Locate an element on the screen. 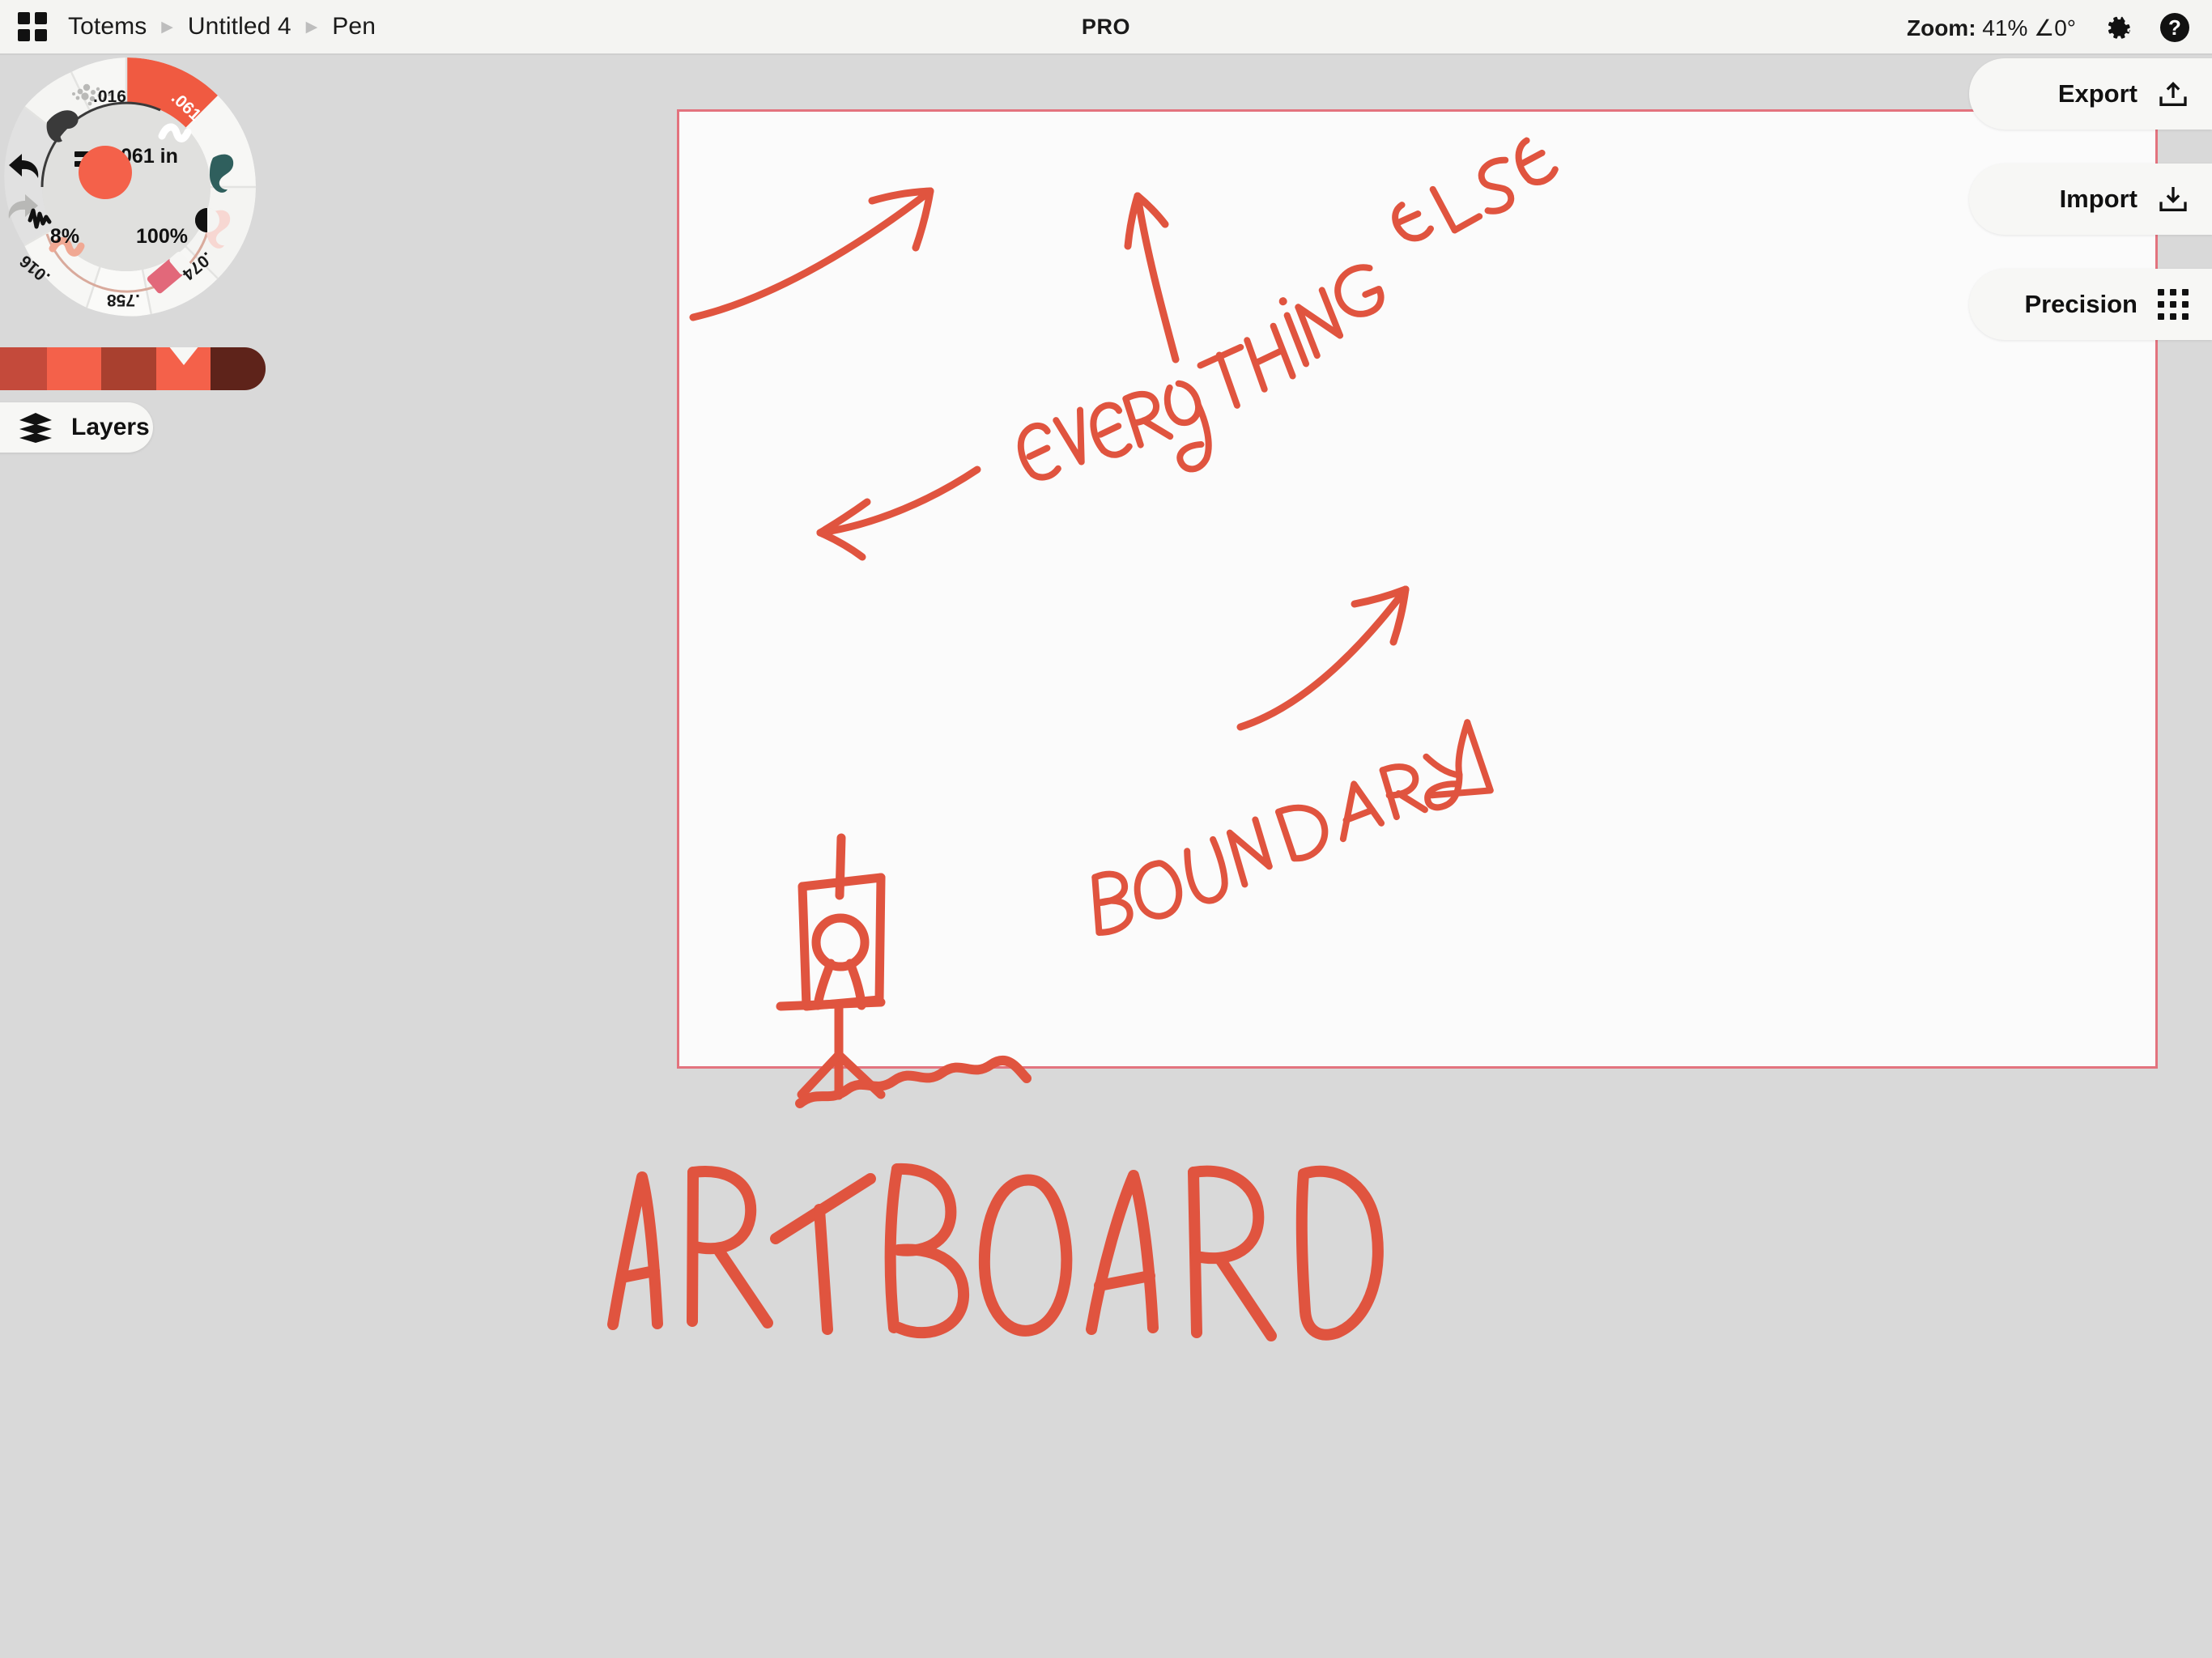 This screenshot has width=2212, height=1658. precision-button-label: Precision is located at coordinates (2081, 304).